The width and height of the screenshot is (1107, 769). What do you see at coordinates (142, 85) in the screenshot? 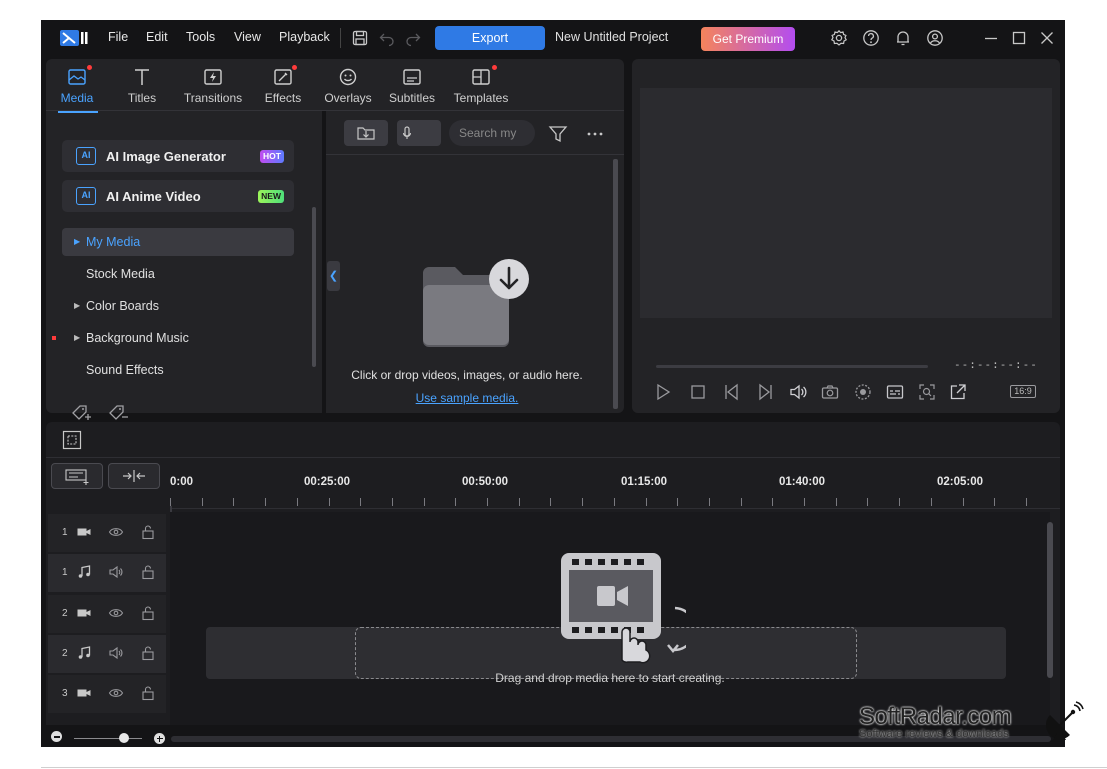
I see `tab-titles: Titles` at bounding box center [142, 85].